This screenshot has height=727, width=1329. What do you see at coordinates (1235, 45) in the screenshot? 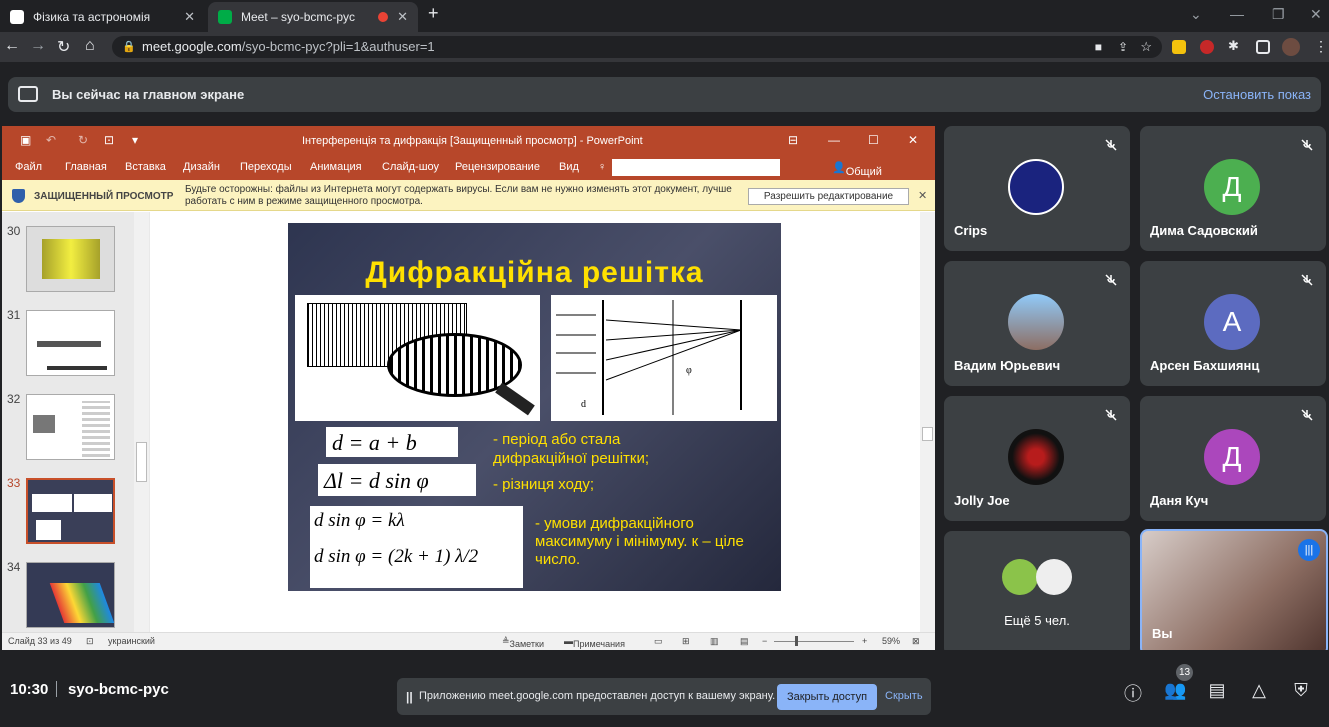
I see `puzzle-icon: ✱` at bounding box center [1235, 45].